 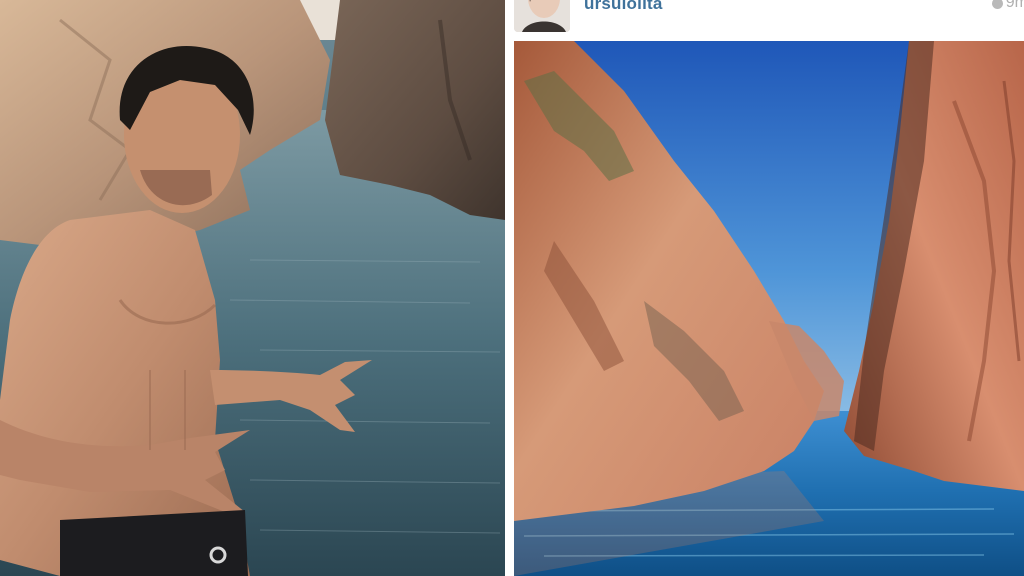 I want to click on avatar-image, so click(x=542, y=16).